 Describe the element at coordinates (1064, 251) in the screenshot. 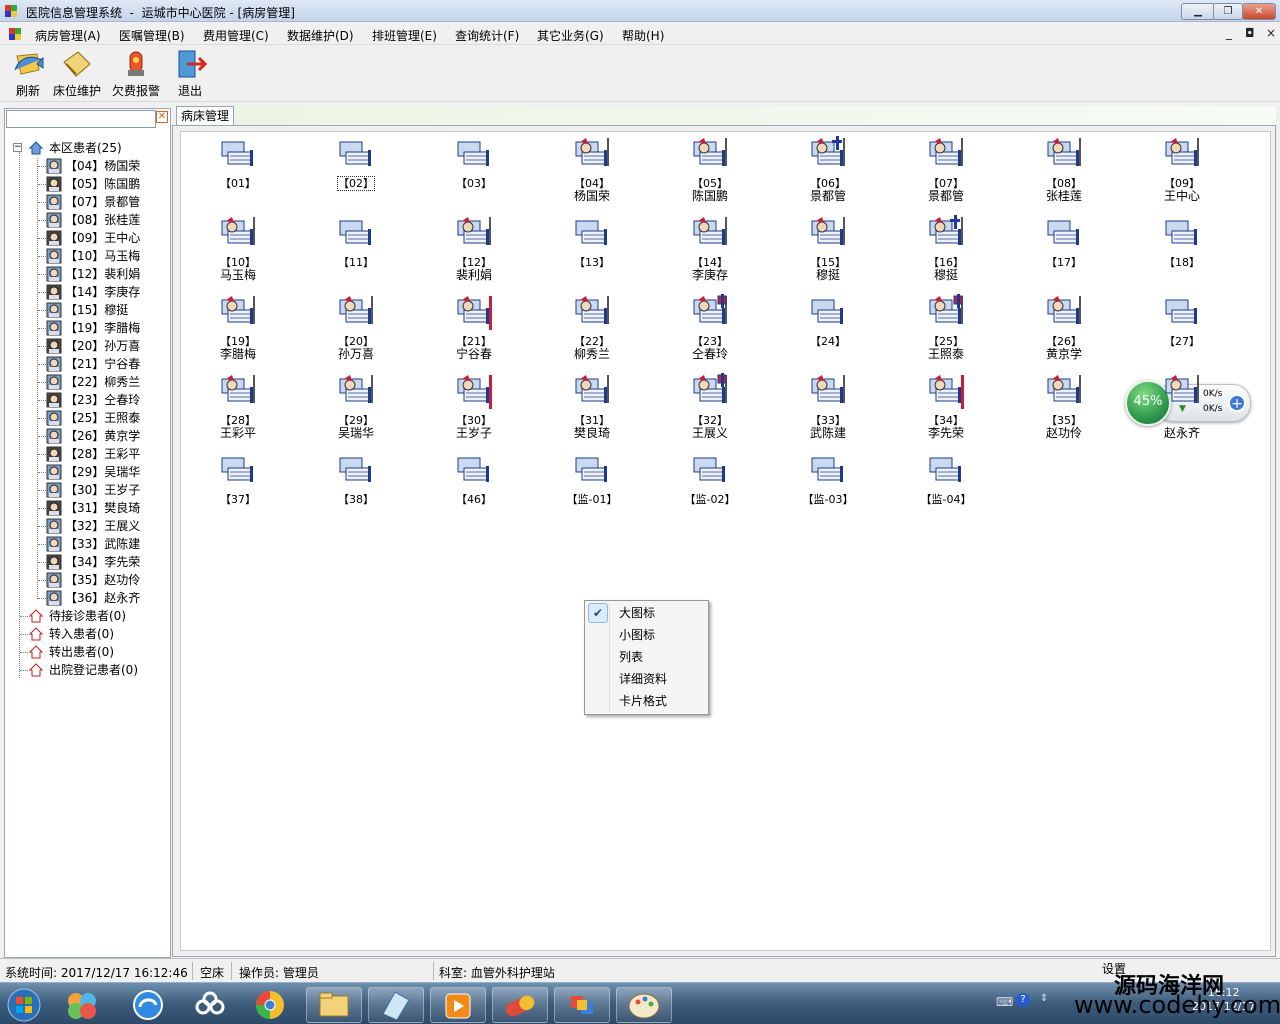

I see `bed-item: 【17】` at that location.